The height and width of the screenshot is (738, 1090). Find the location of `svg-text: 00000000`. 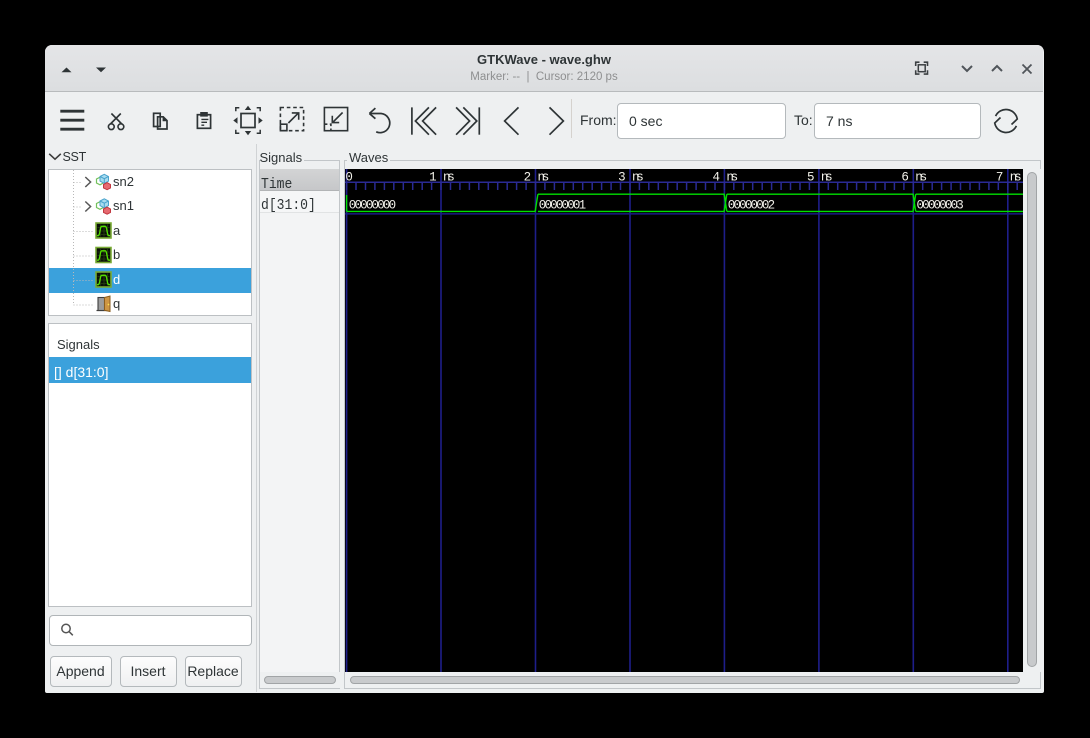

svg-text: 00000000 is located at coordinates (372, 205).